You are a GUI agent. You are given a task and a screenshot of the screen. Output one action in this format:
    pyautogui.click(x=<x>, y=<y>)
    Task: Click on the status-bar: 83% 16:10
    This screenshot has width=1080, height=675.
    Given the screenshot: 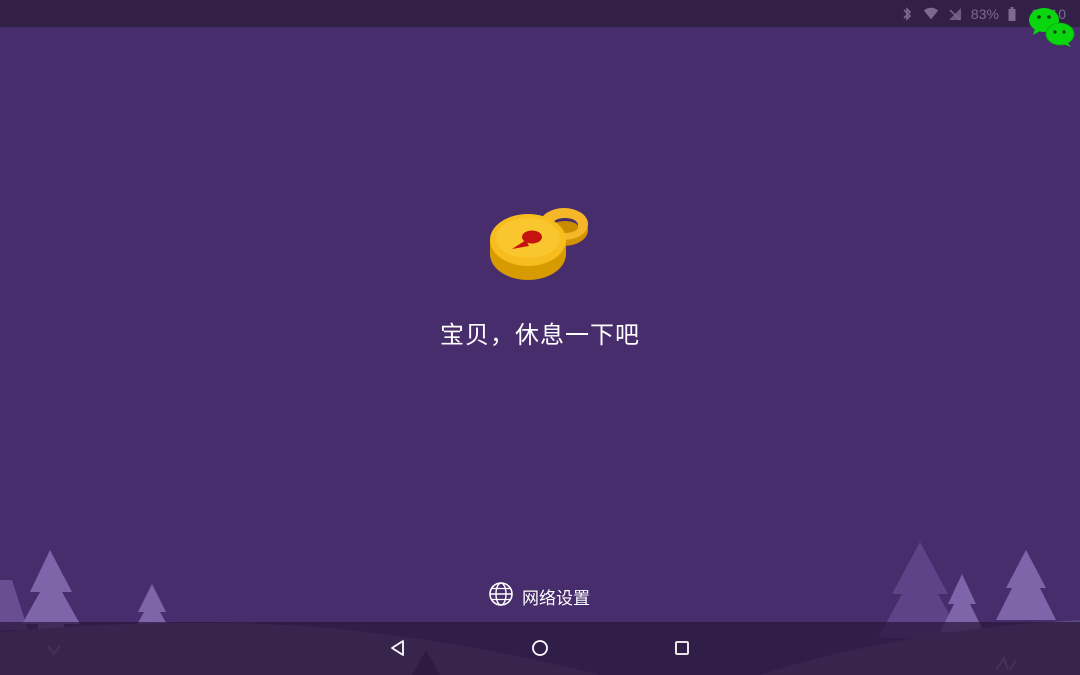 What is the action you would take?
    pyautogui.click(x=540, y=13)
    